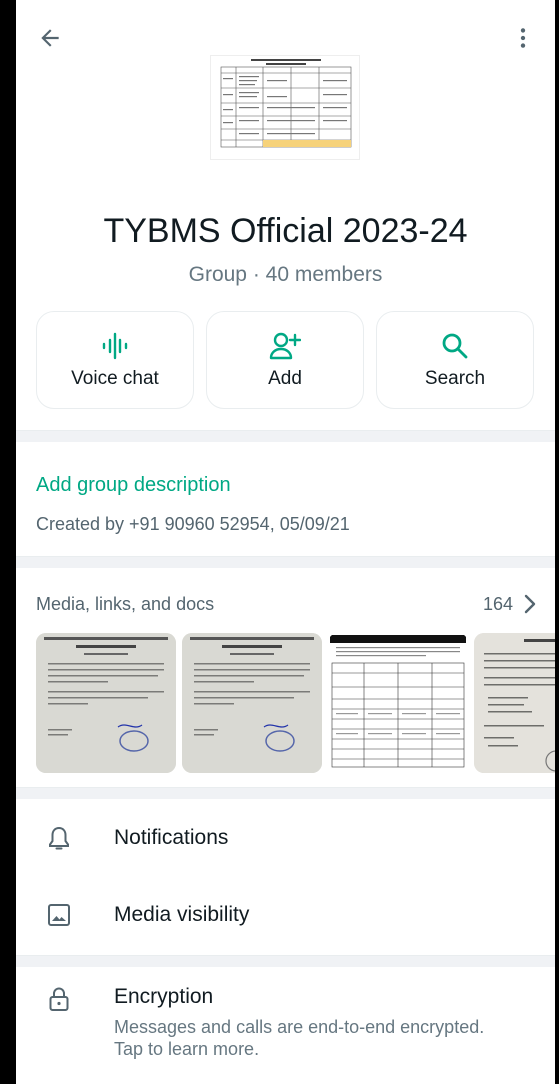 The width and height of the screenshot is (559, 1084). Describe the element at coordinates (59, 838) in the screenshot. I see `bell-icon` at that location.